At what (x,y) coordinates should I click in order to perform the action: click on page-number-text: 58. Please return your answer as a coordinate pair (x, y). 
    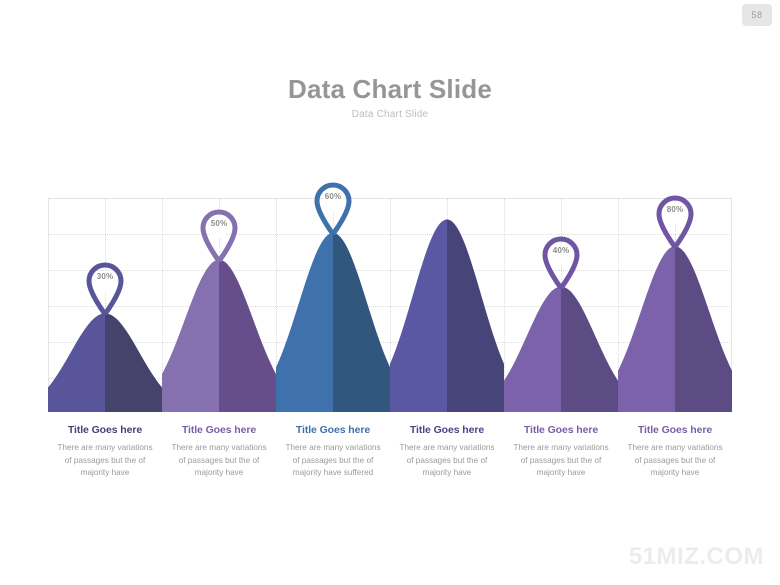
    Looking at the image, I should click on (757, 15).